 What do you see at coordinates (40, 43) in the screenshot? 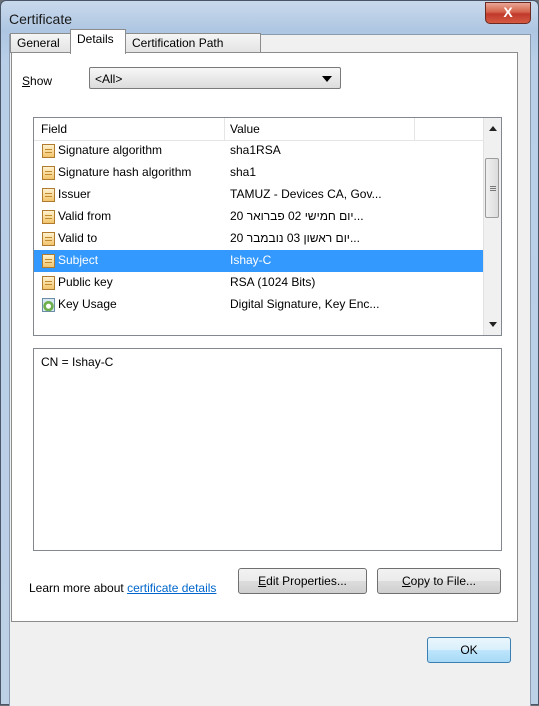
I see `tab-general: General` at bounding box center [40, 43].